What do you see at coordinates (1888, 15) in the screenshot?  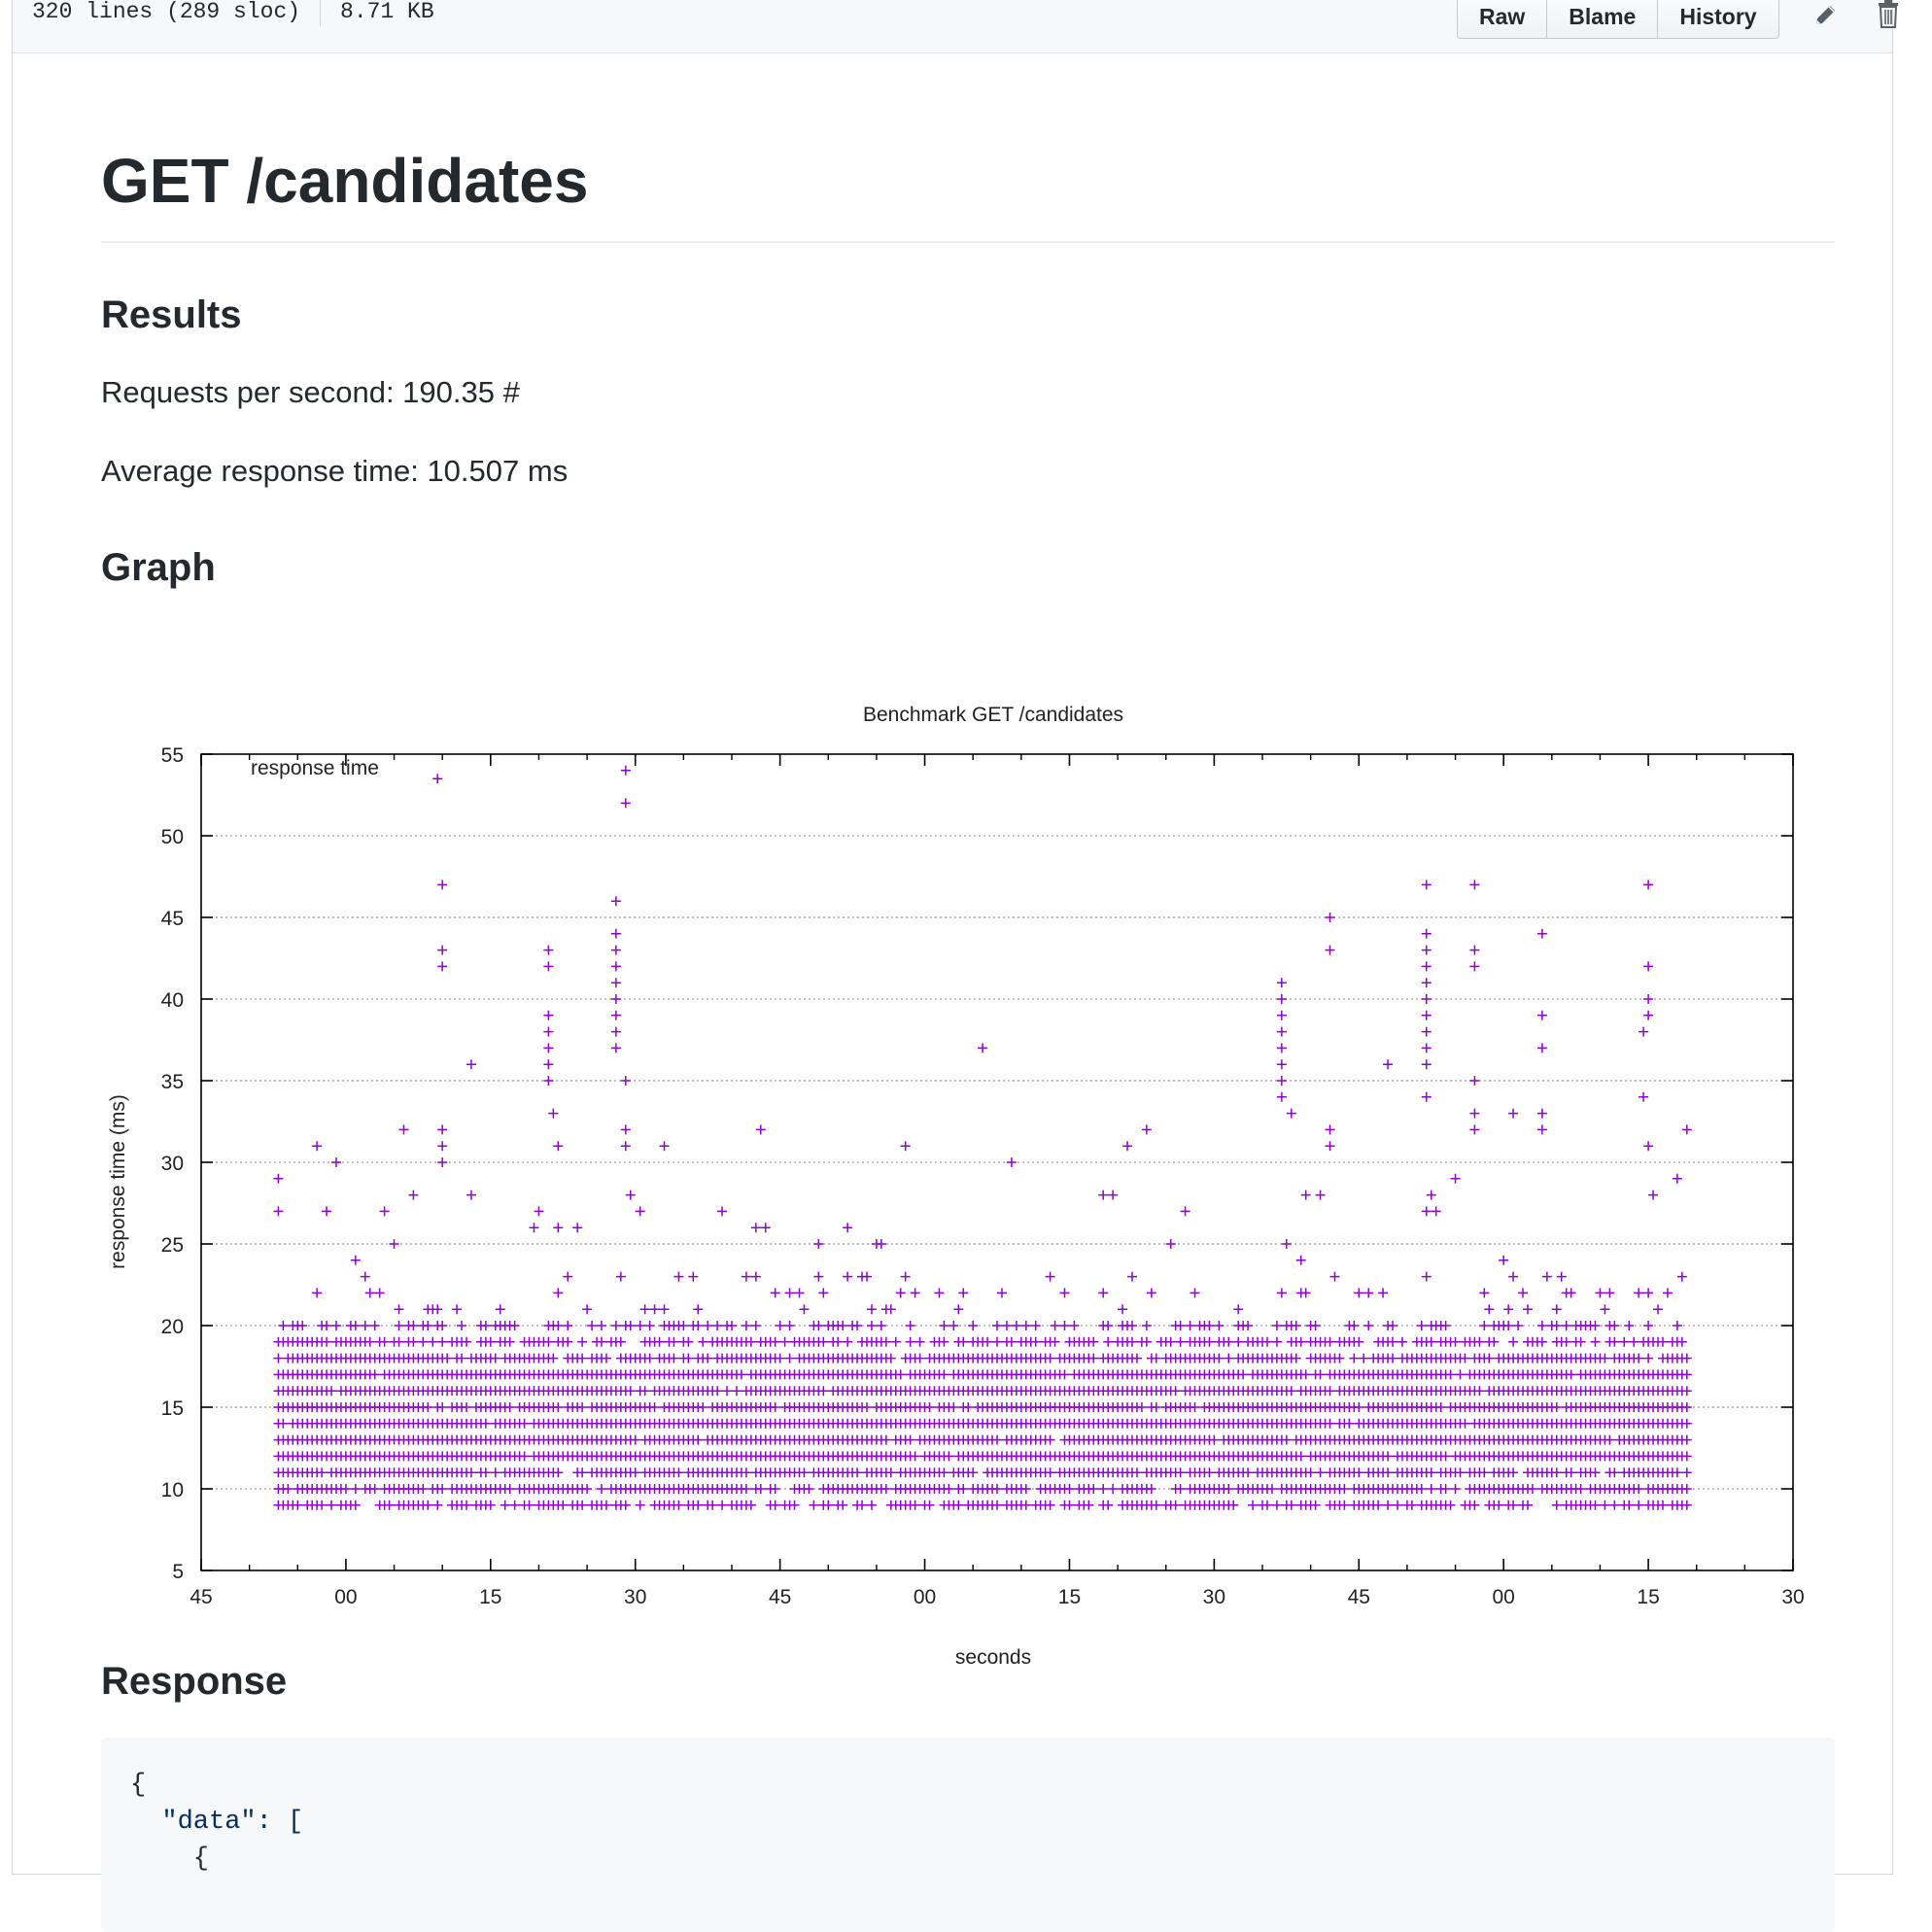 I see `trash-icon` at bounding box center [1888, 15].